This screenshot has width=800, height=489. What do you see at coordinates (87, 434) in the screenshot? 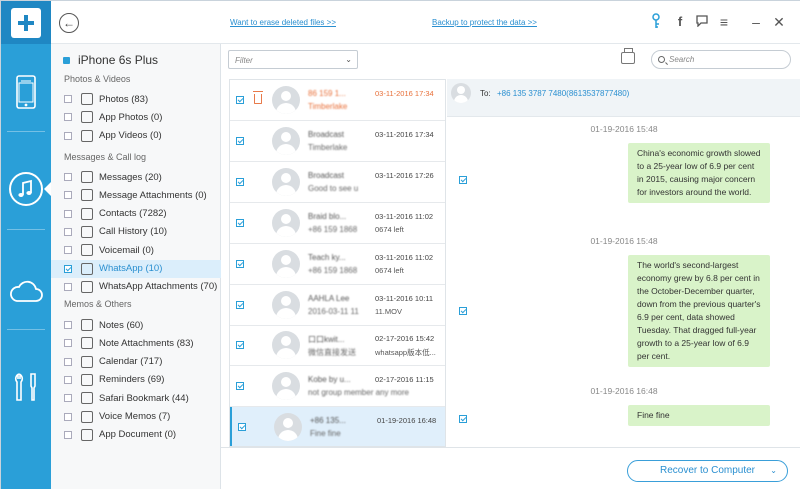
I see `document-icon` at bounding box center [87, 434].